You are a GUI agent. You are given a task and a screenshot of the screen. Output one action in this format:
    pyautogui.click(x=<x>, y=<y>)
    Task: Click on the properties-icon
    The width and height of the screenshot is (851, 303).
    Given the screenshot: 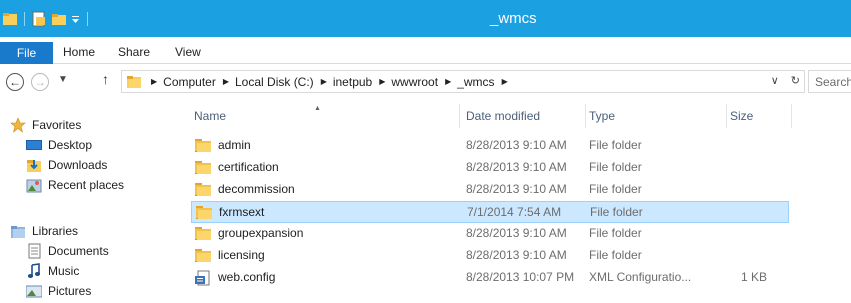 What is the action you would take?
    pyautogui.click(x=39, y=19)
    